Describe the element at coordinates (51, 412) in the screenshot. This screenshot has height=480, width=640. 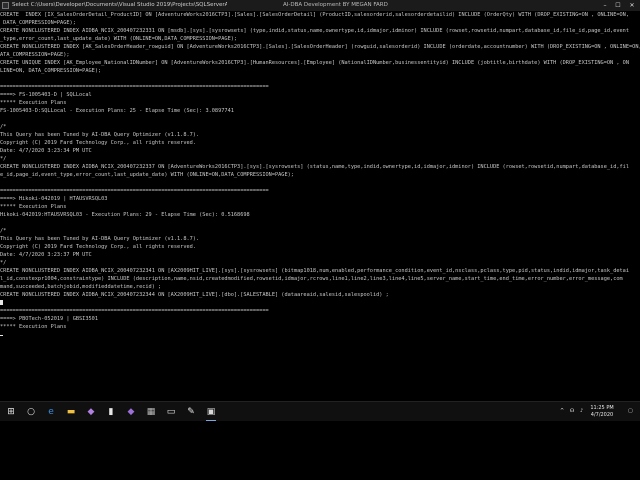
I see `edge-browser-icon: e` at that location.